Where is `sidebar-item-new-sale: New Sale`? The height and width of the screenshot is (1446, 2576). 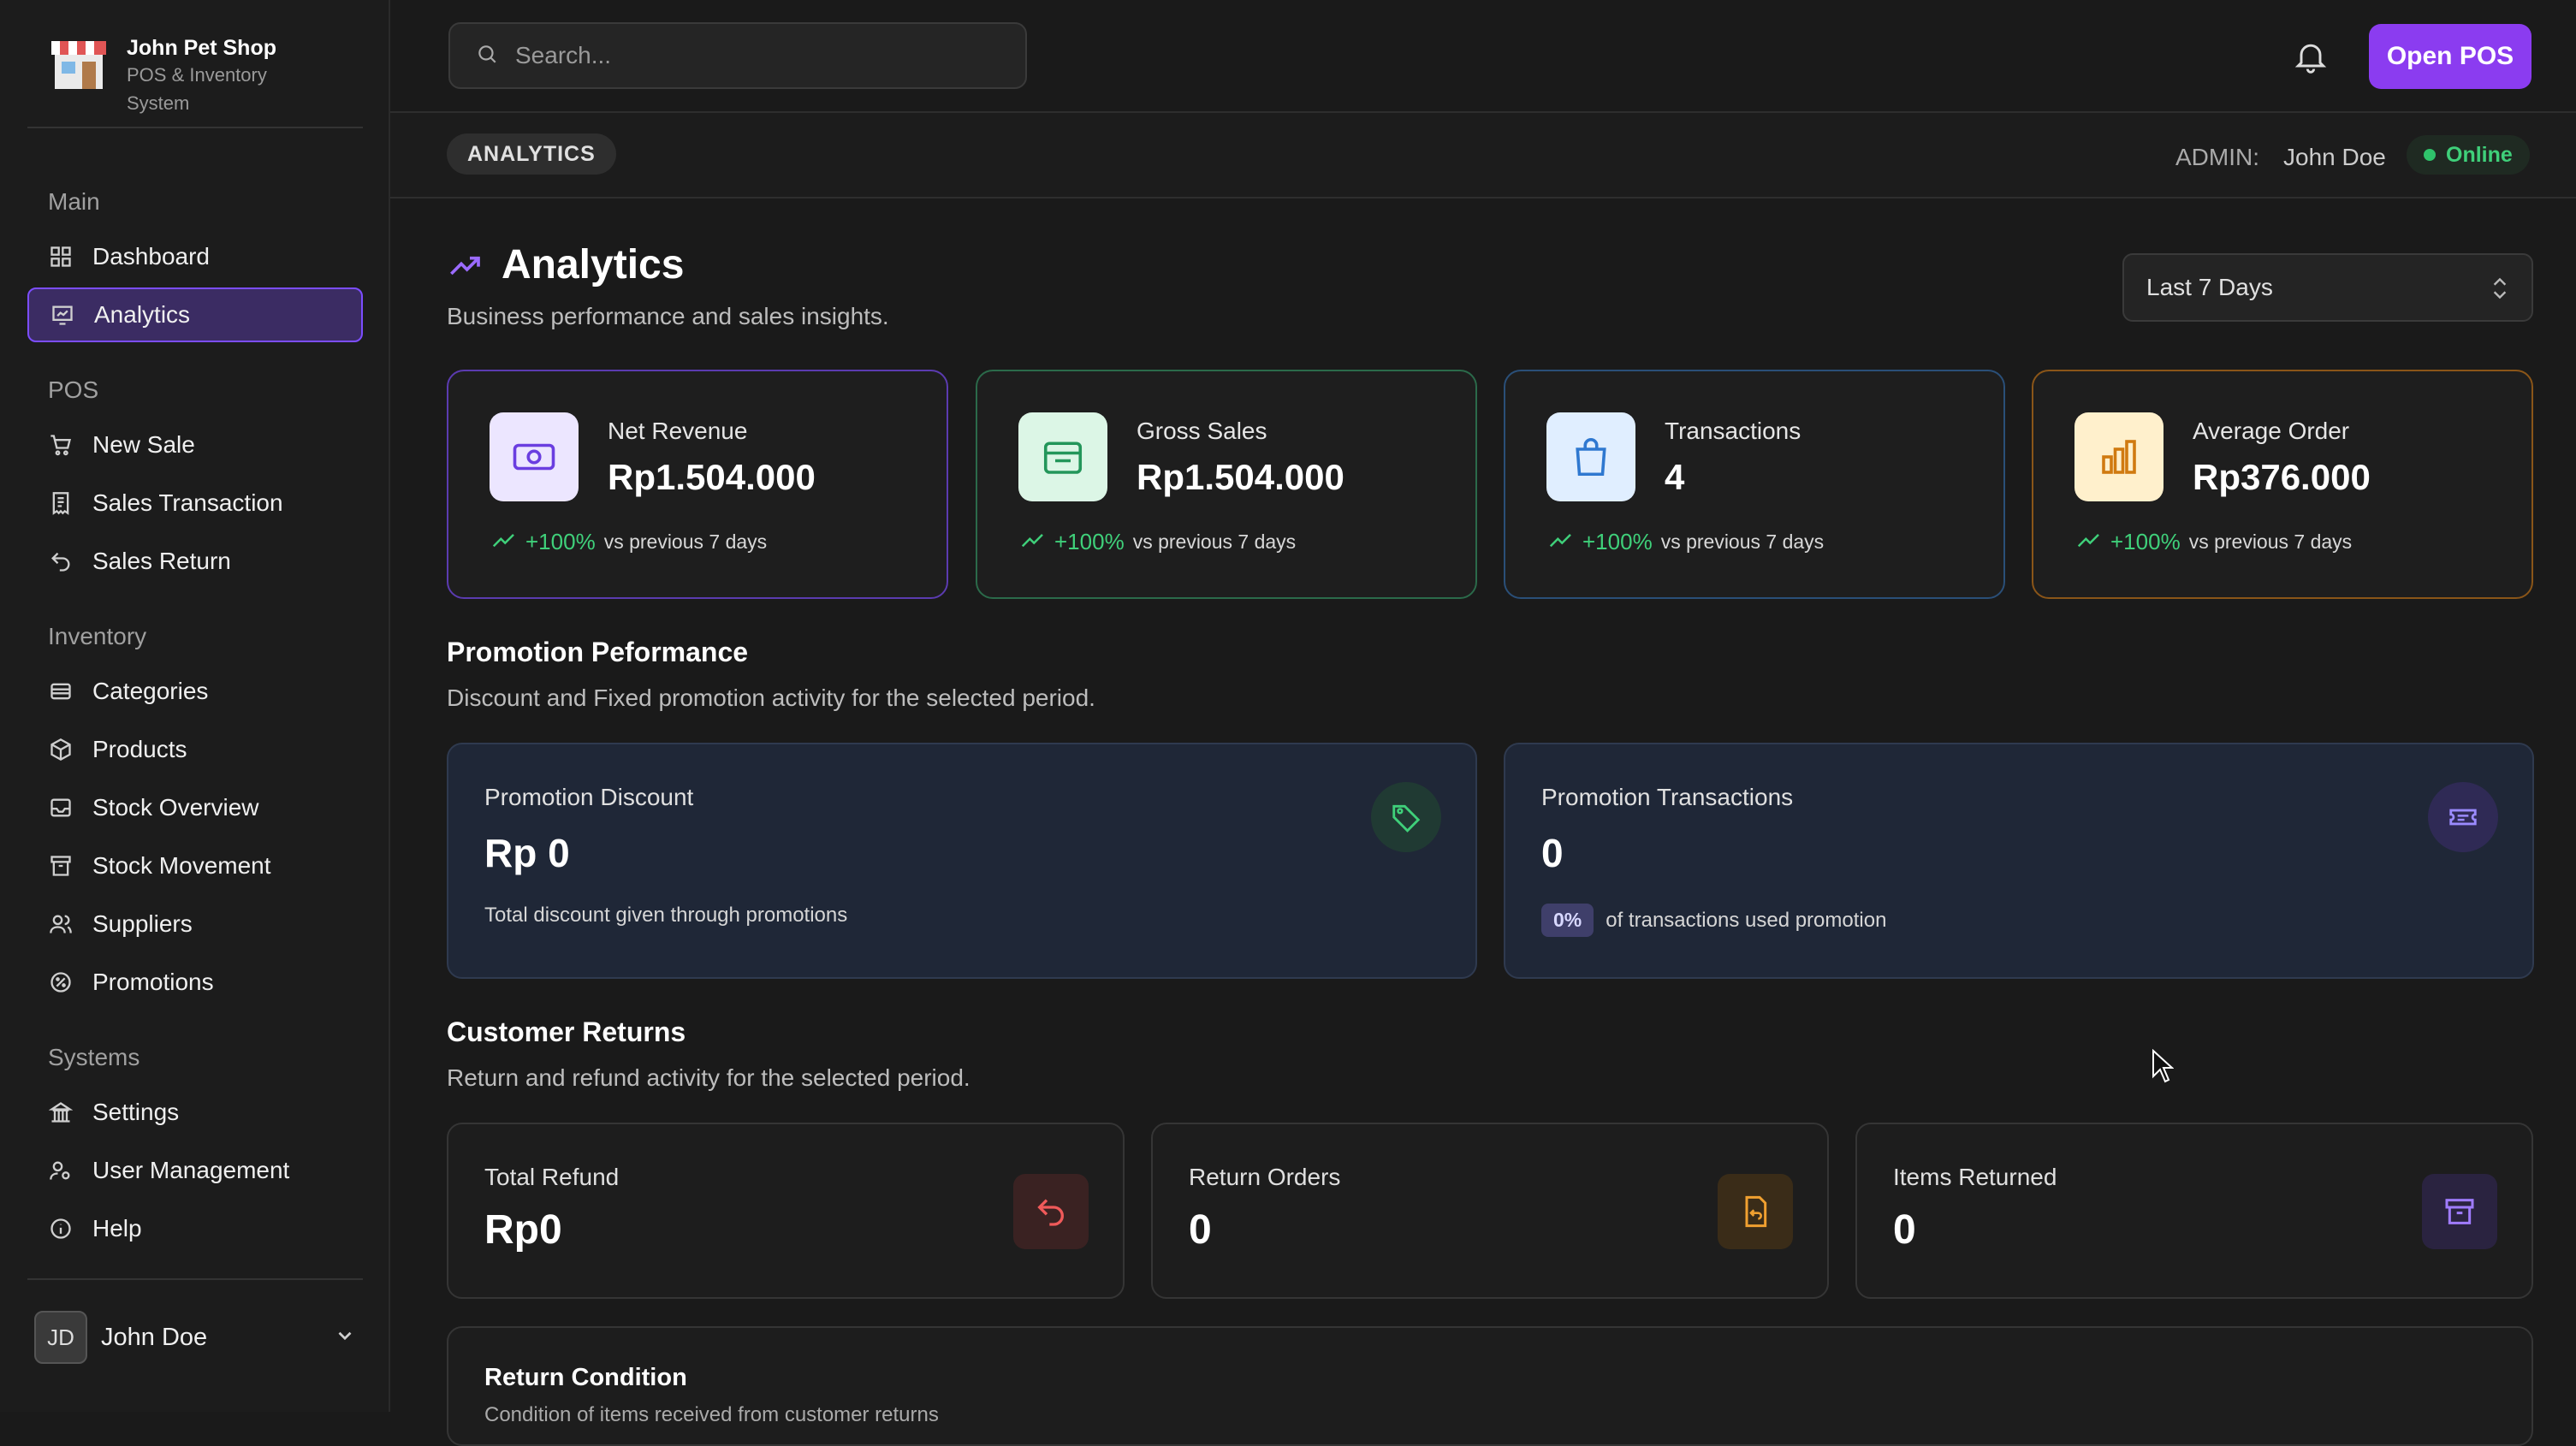
sidebar-item-new-sale: New Sale is located at coordinates (195, 445).